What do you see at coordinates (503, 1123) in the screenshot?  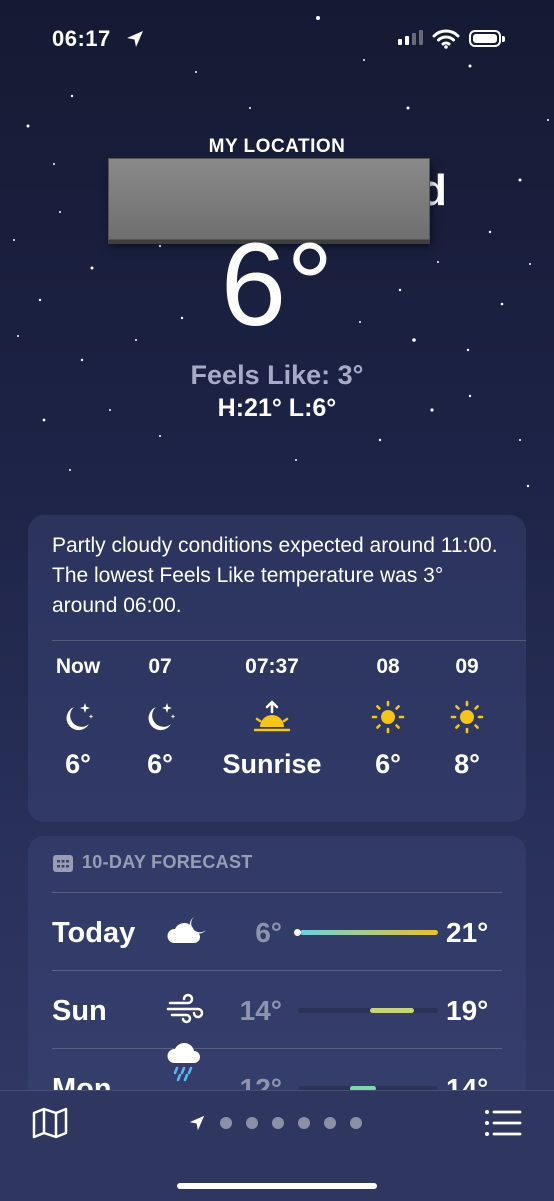 I see `list-icon` at bounding box center [503, 1123].